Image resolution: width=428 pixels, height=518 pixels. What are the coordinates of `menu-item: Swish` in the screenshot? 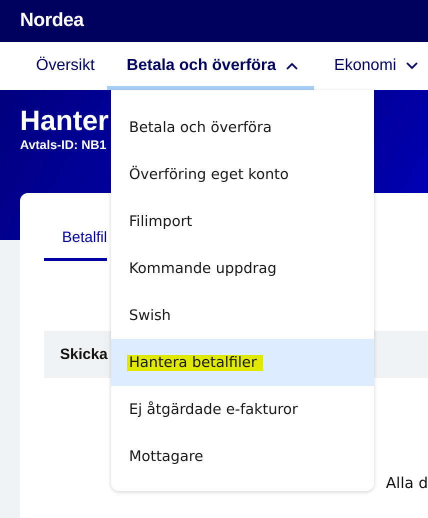 It's located at (242, 315).